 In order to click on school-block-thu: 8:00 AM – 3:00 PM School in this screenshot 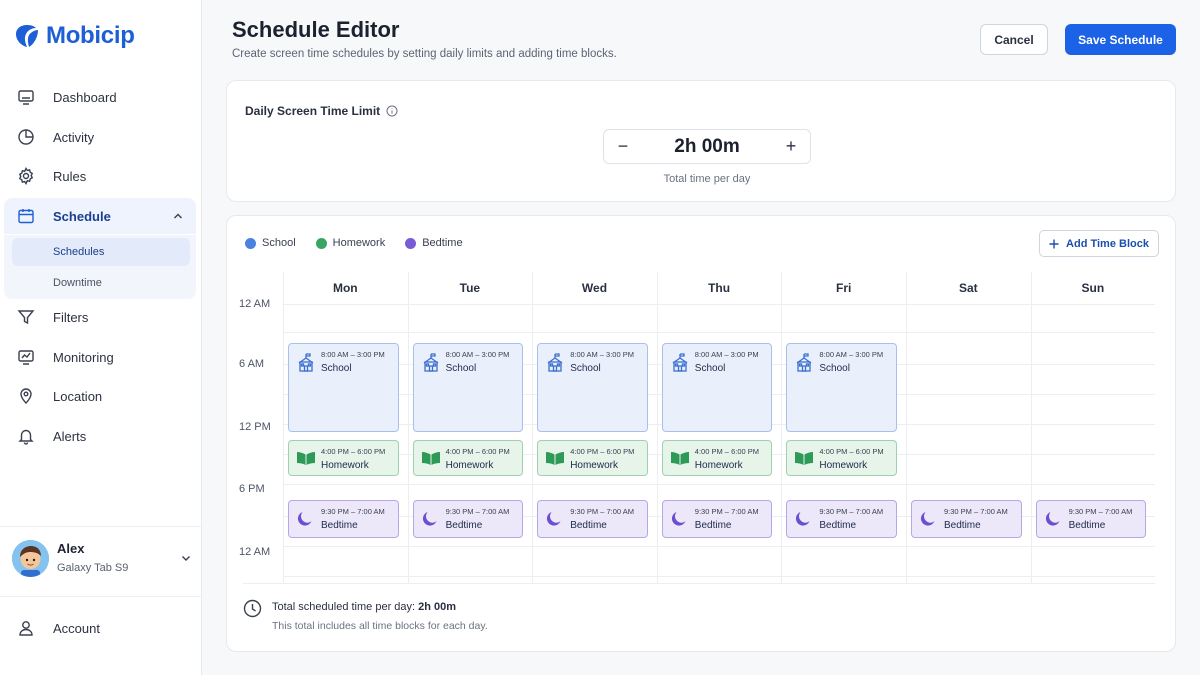, I will do `click(717, 387)`.